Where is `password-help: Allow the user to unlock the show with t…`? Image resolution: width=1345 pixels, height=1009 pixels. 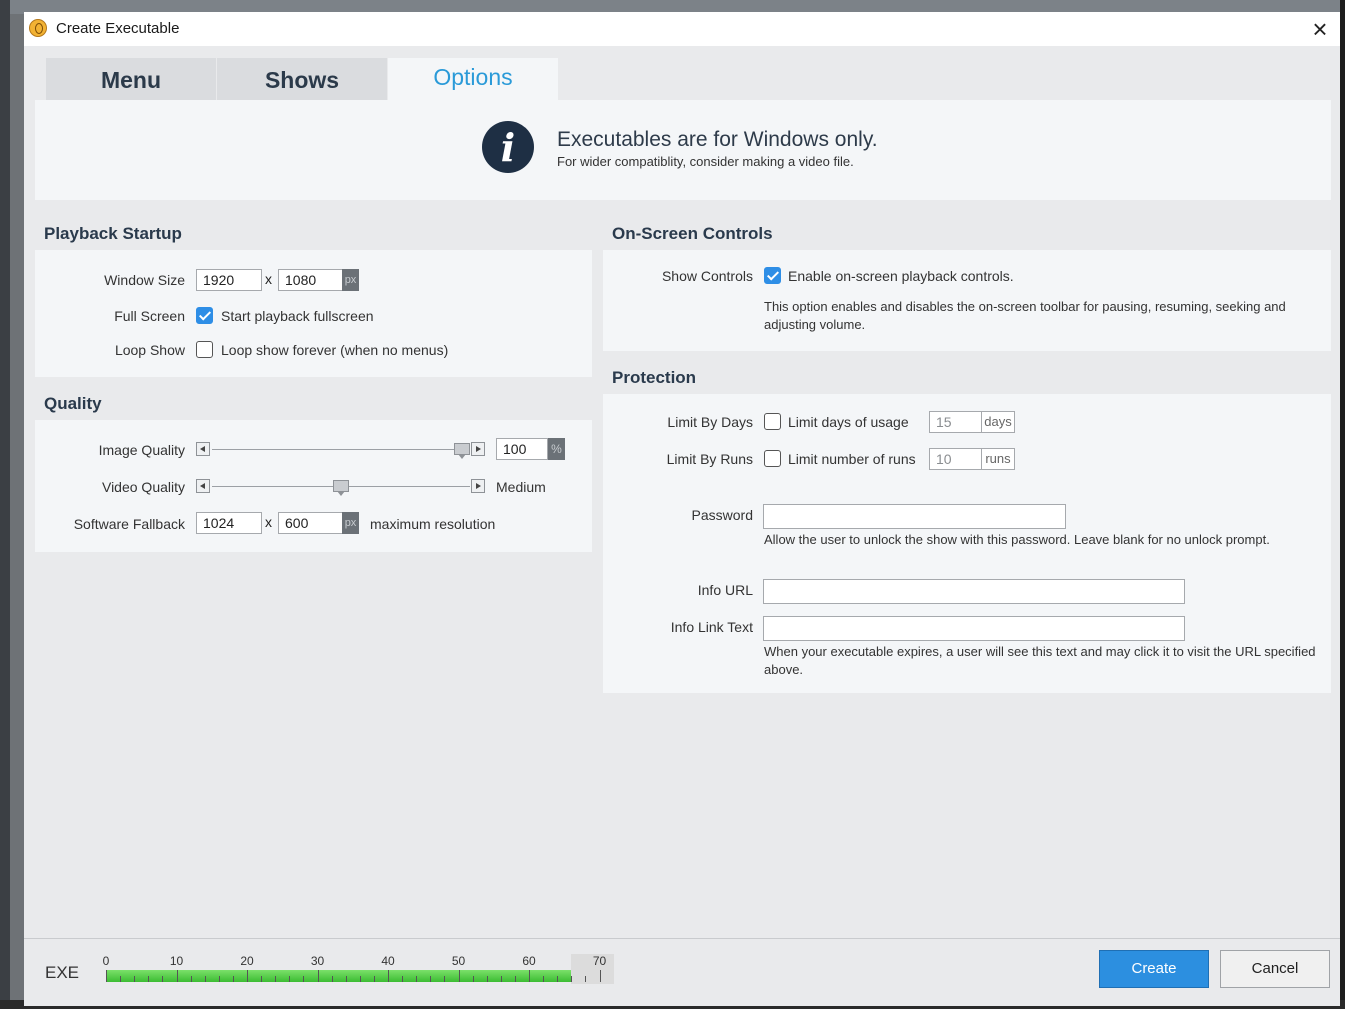 password-help: Allow the user to unlock the show with t… is located at coordinates (1017, 539).